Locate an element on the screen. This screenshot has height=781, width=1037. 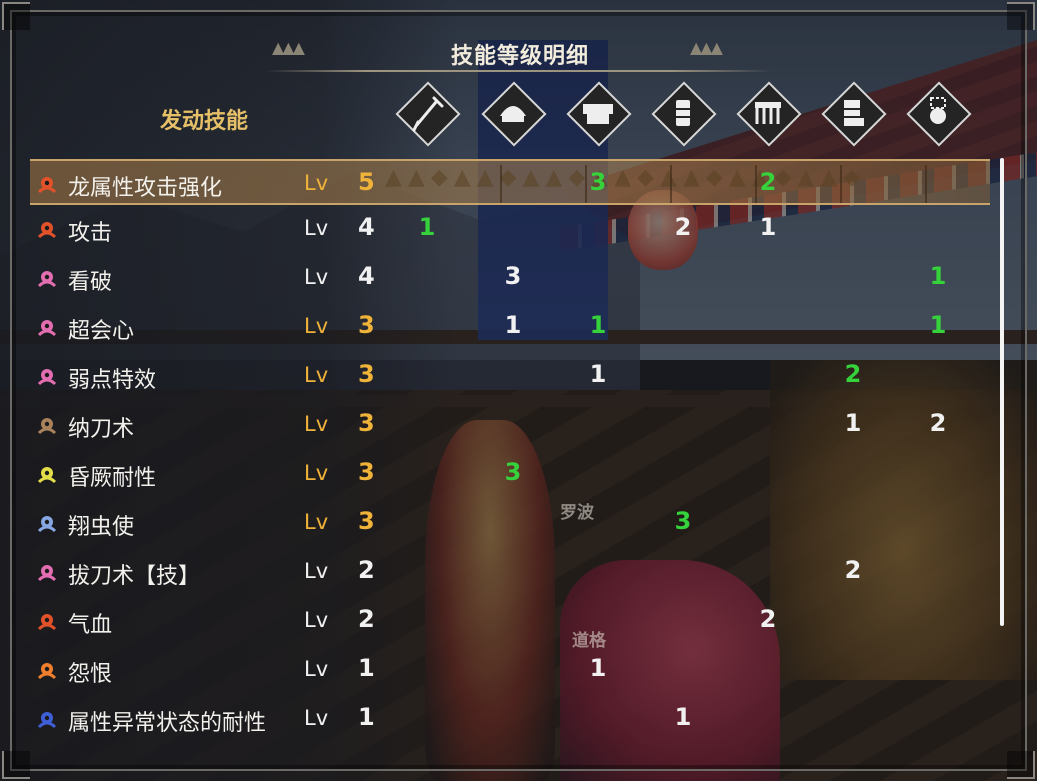
waist-armor-icon is located at coordinates (769, 114).